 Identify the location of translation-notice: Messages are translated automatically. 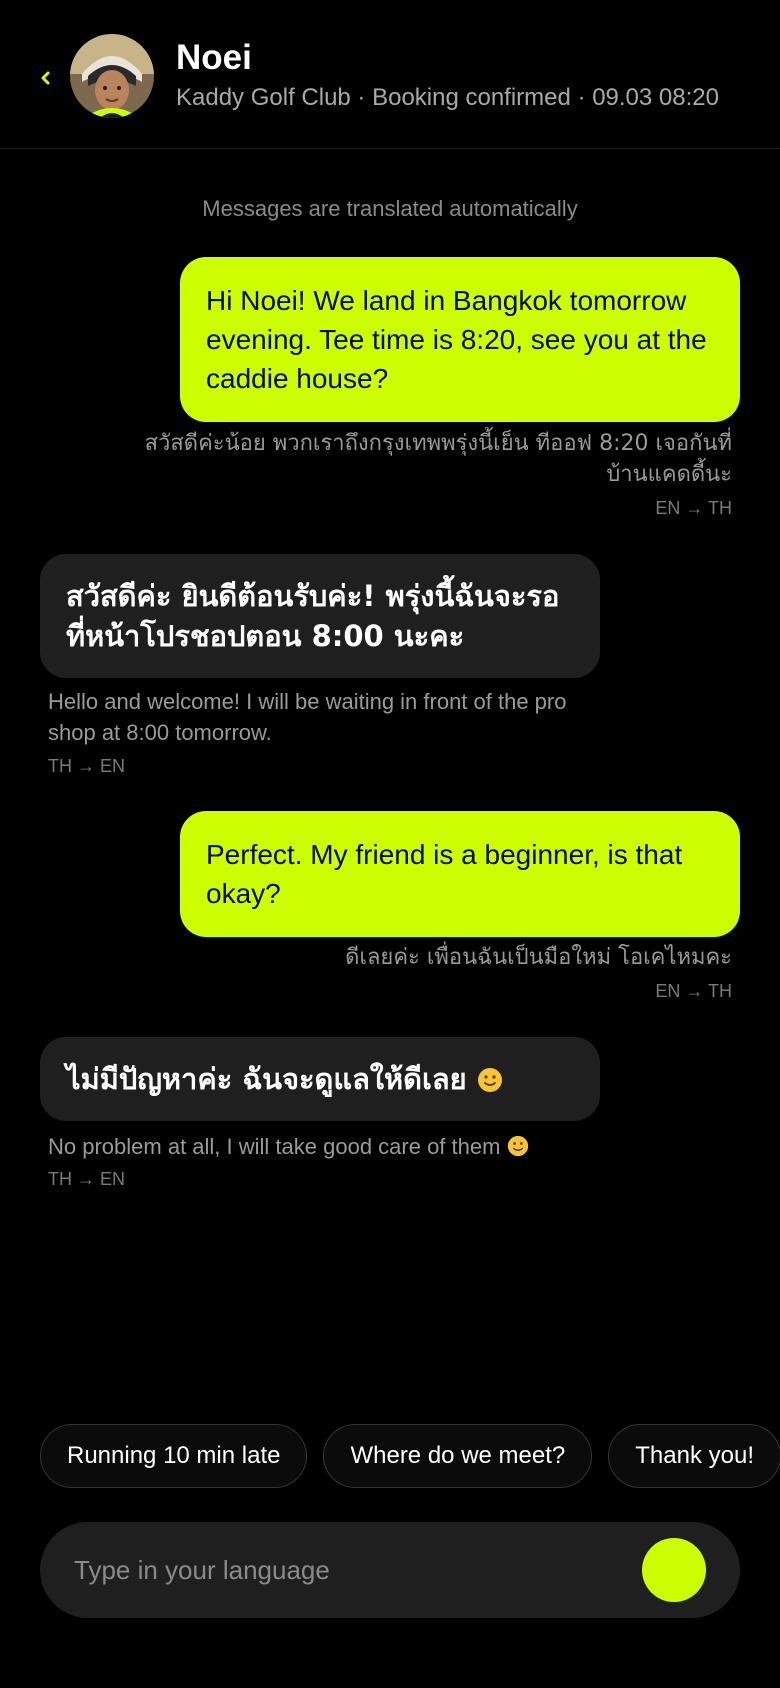
(390, 208).